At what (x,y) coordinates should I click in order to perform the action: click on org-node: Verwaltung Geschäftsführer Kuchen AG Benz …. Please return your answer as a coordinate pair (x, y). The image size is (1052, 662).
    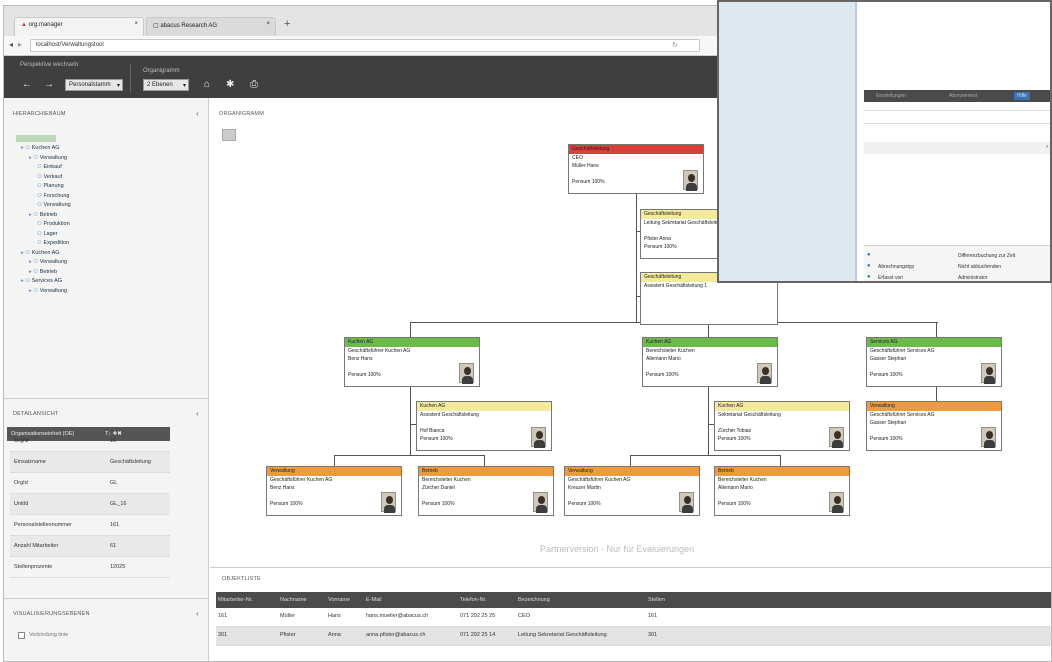
    Looking at the image, I should click on (334, 491).